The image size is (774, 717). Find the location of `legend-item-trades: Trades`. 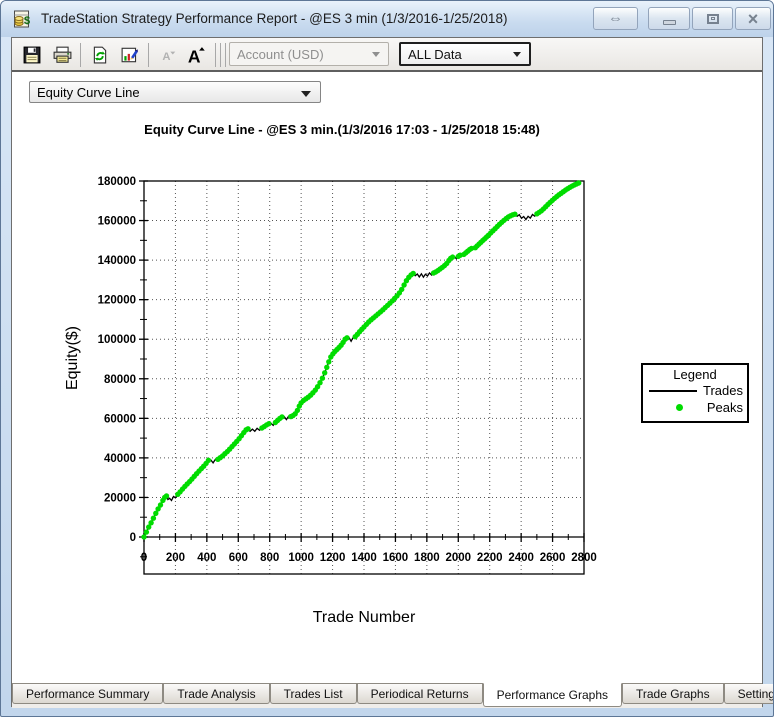

legend-item-trades: Trades is located at coordinates (695, 390).